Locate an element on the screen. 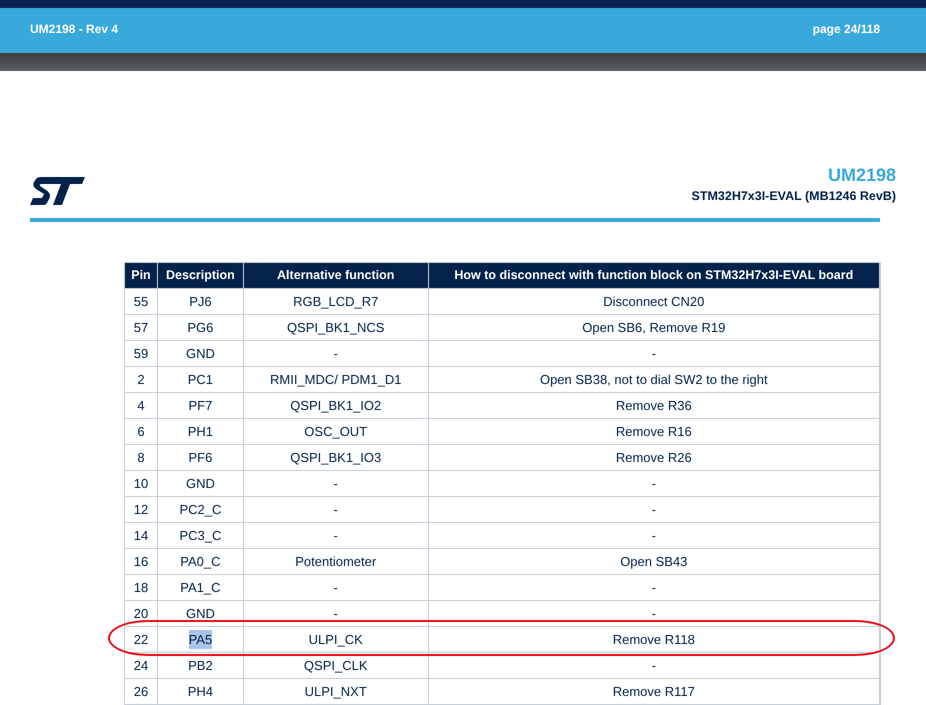 This screenshot has width=926, height=705. table-cell-text: PC3_C is located at coordinates (200, 535).